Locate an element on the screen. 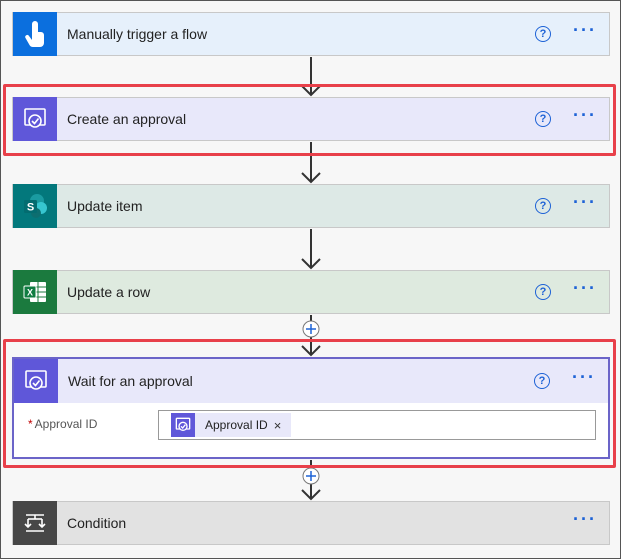 The height and width of the screenshot is (559, 621). step-condition: Condition ··· is located at coordinates (311, 523).